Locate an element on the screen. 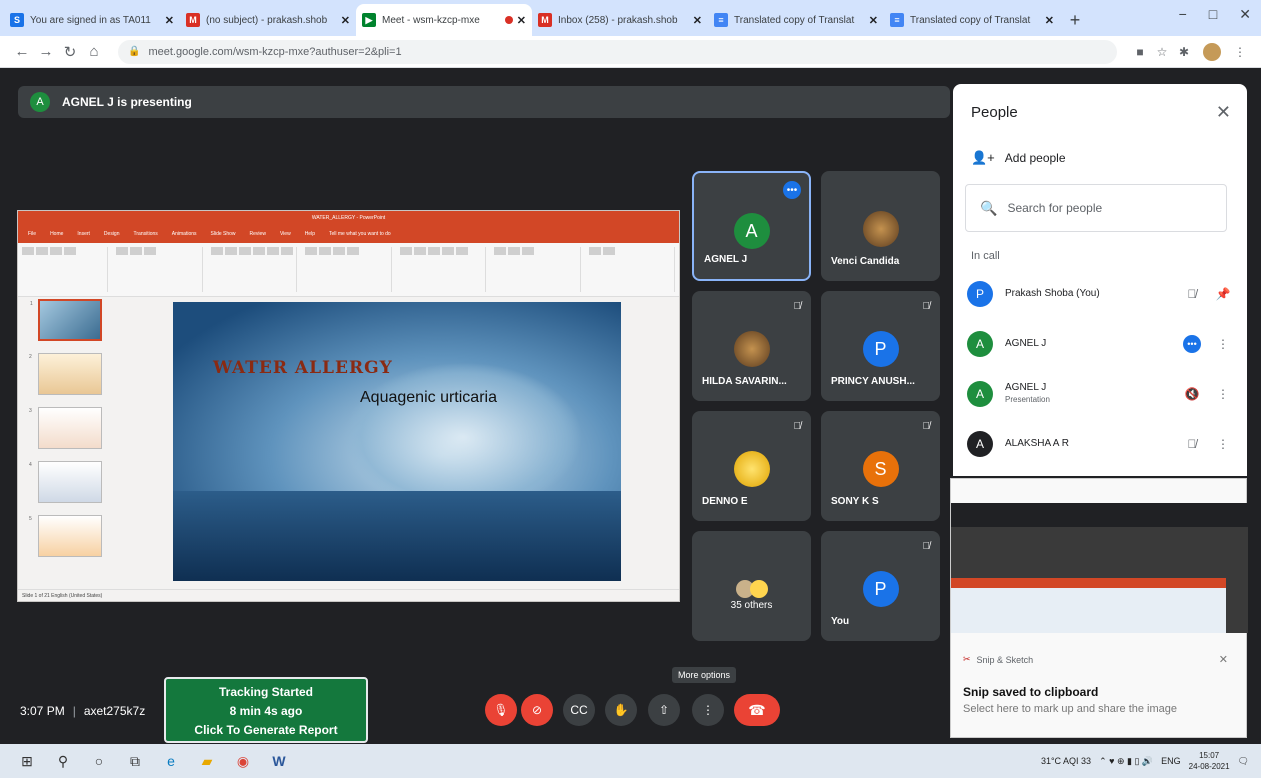 This screenshot has height=778, width=1261. clock-date: 24-08-2021 is located at coordinates (1209, 766).